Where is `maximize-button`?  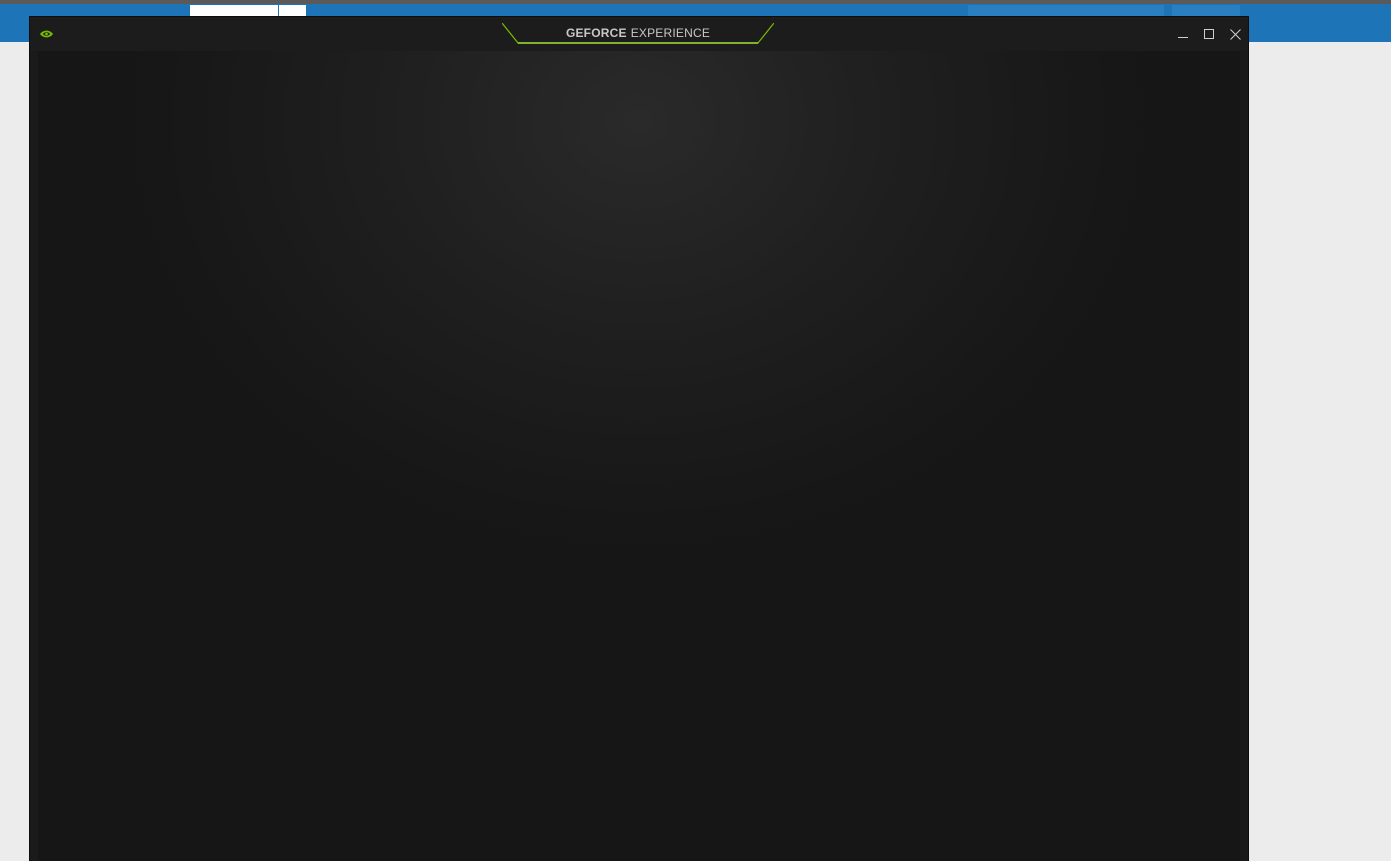 maximize-button is located at coordinates (1209, 34).